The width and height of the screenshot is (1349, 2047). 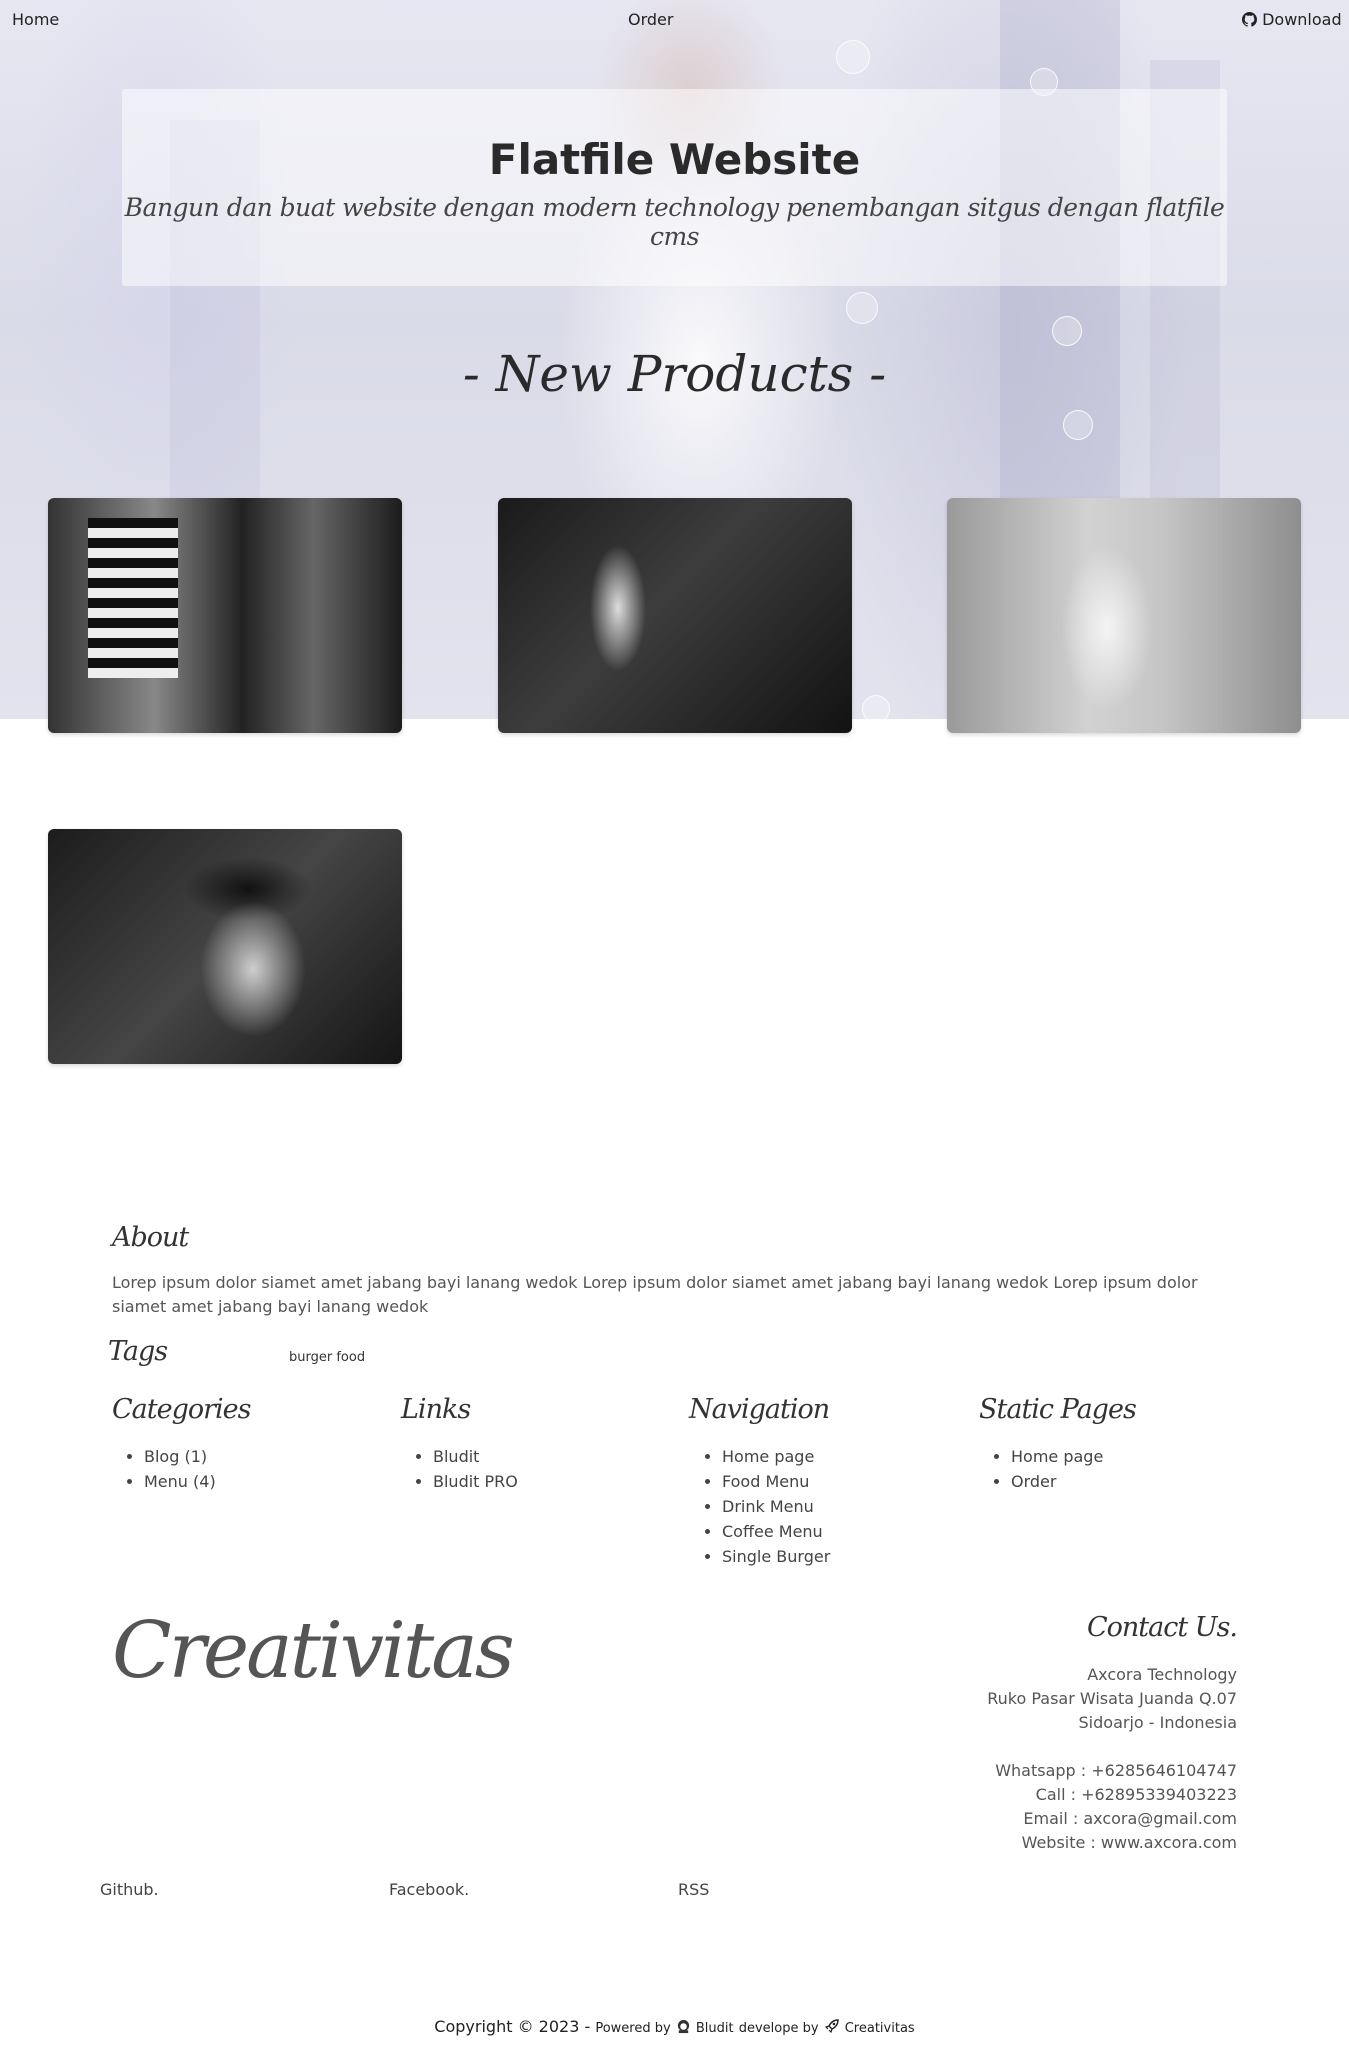 What do you see at coordinates (1112, 1698) in the screenshot?
I see `contact-address: Ruko Pasar Wisata Juanda Q.07` at bounding box center [1112, 1698].